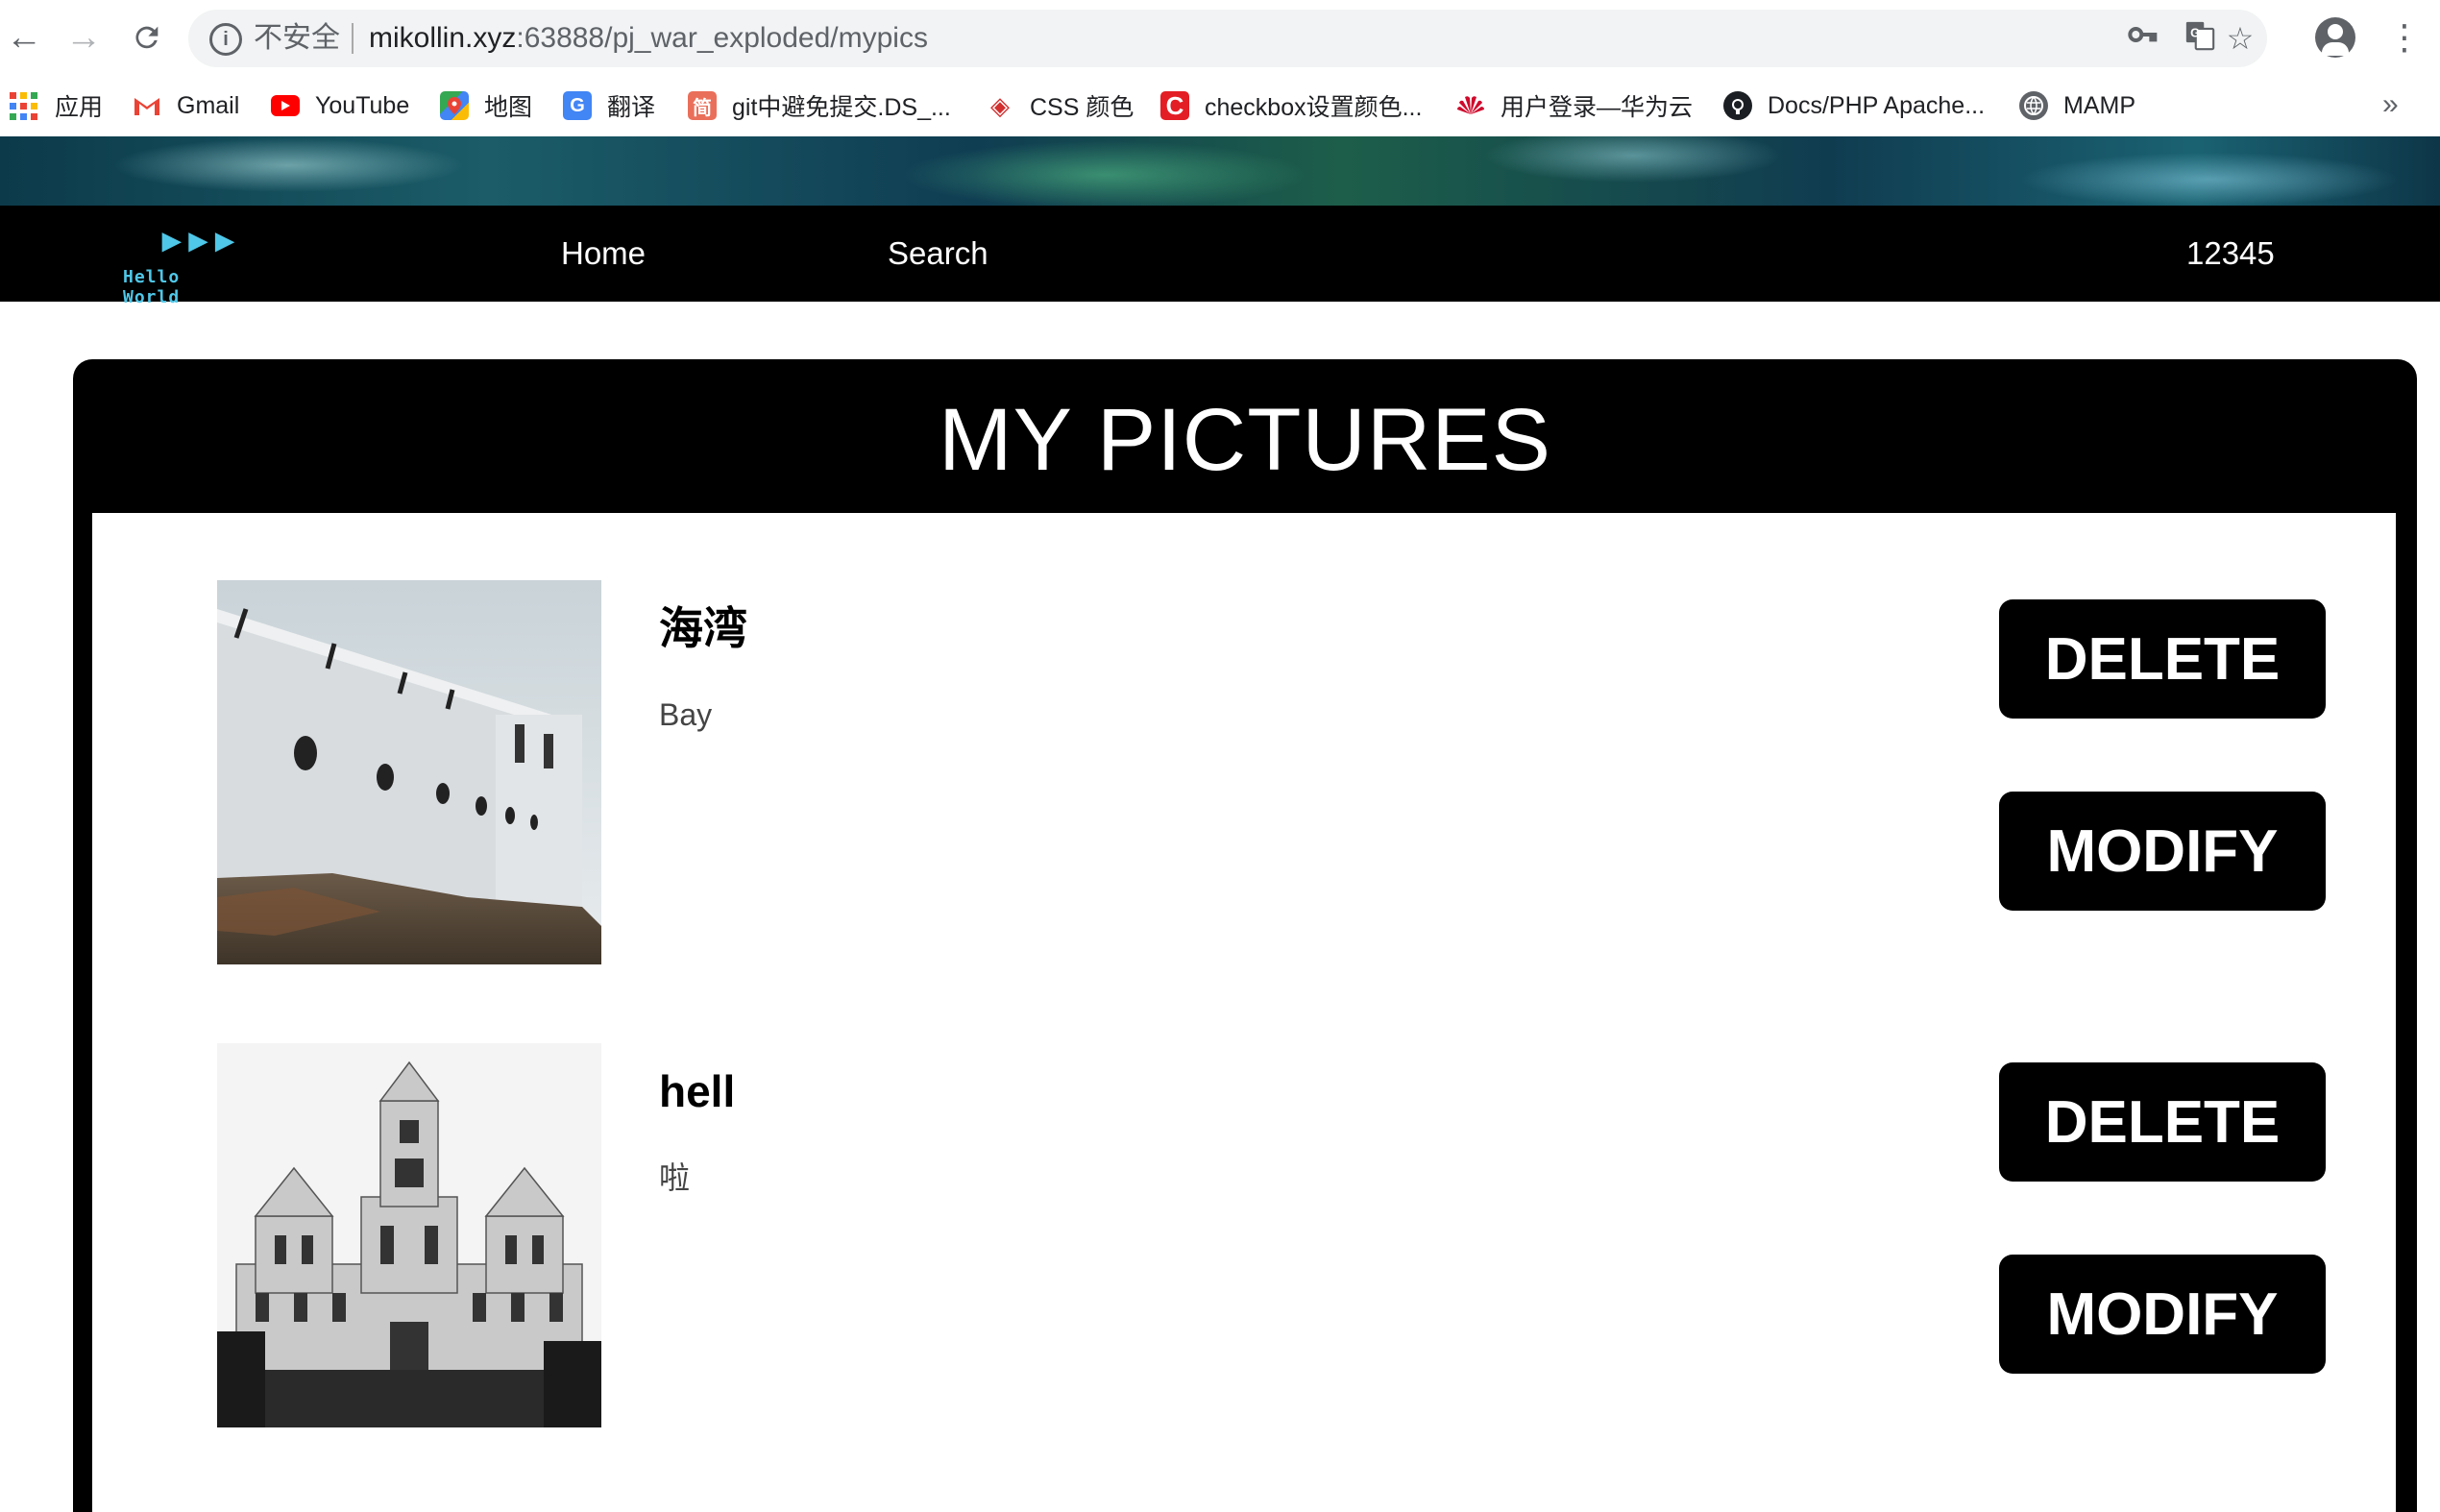 This screenshot has height=1512, width=2440. Describe the element at coordinates (1245, 440) in the screenshot. I see `page-title: MY PICTURES` at that location.